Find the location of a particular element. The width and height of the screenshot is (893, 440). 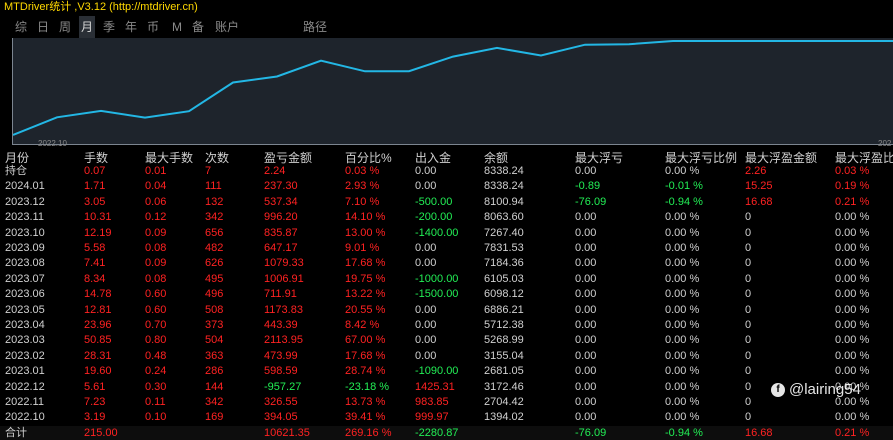

table-cell: 0.80 is located at coordinates (156, 340).